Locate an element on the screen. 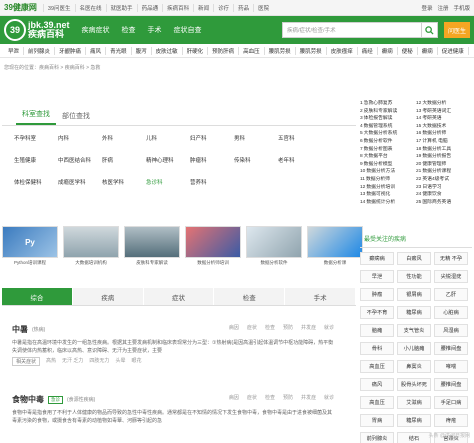 Image resolution: width=474 pixels, height=443 pixels. top-nav-item: 名医在线 is located at coordinates (90, 7).